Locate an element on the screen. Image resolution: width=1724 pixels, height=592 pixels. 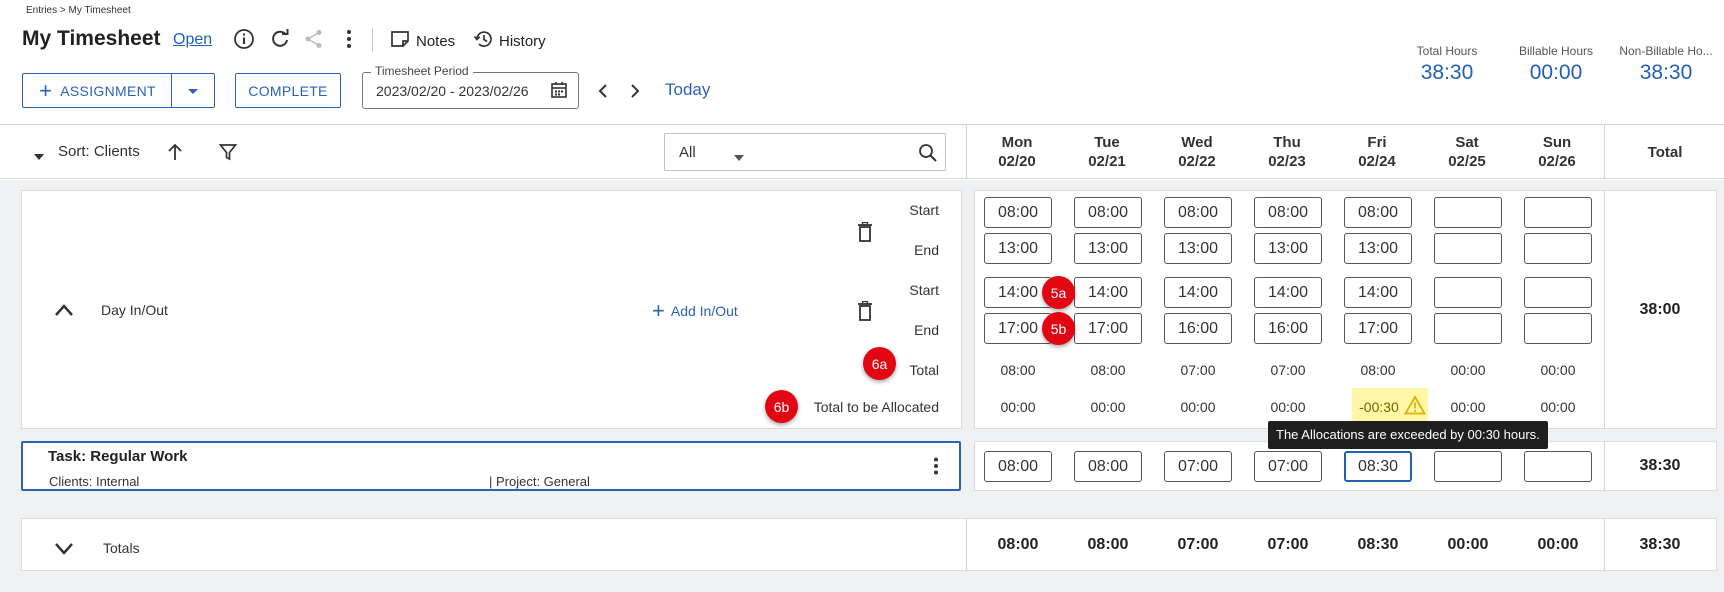
add-inout-label: Add In/Out is located at coordinates (704, 311).